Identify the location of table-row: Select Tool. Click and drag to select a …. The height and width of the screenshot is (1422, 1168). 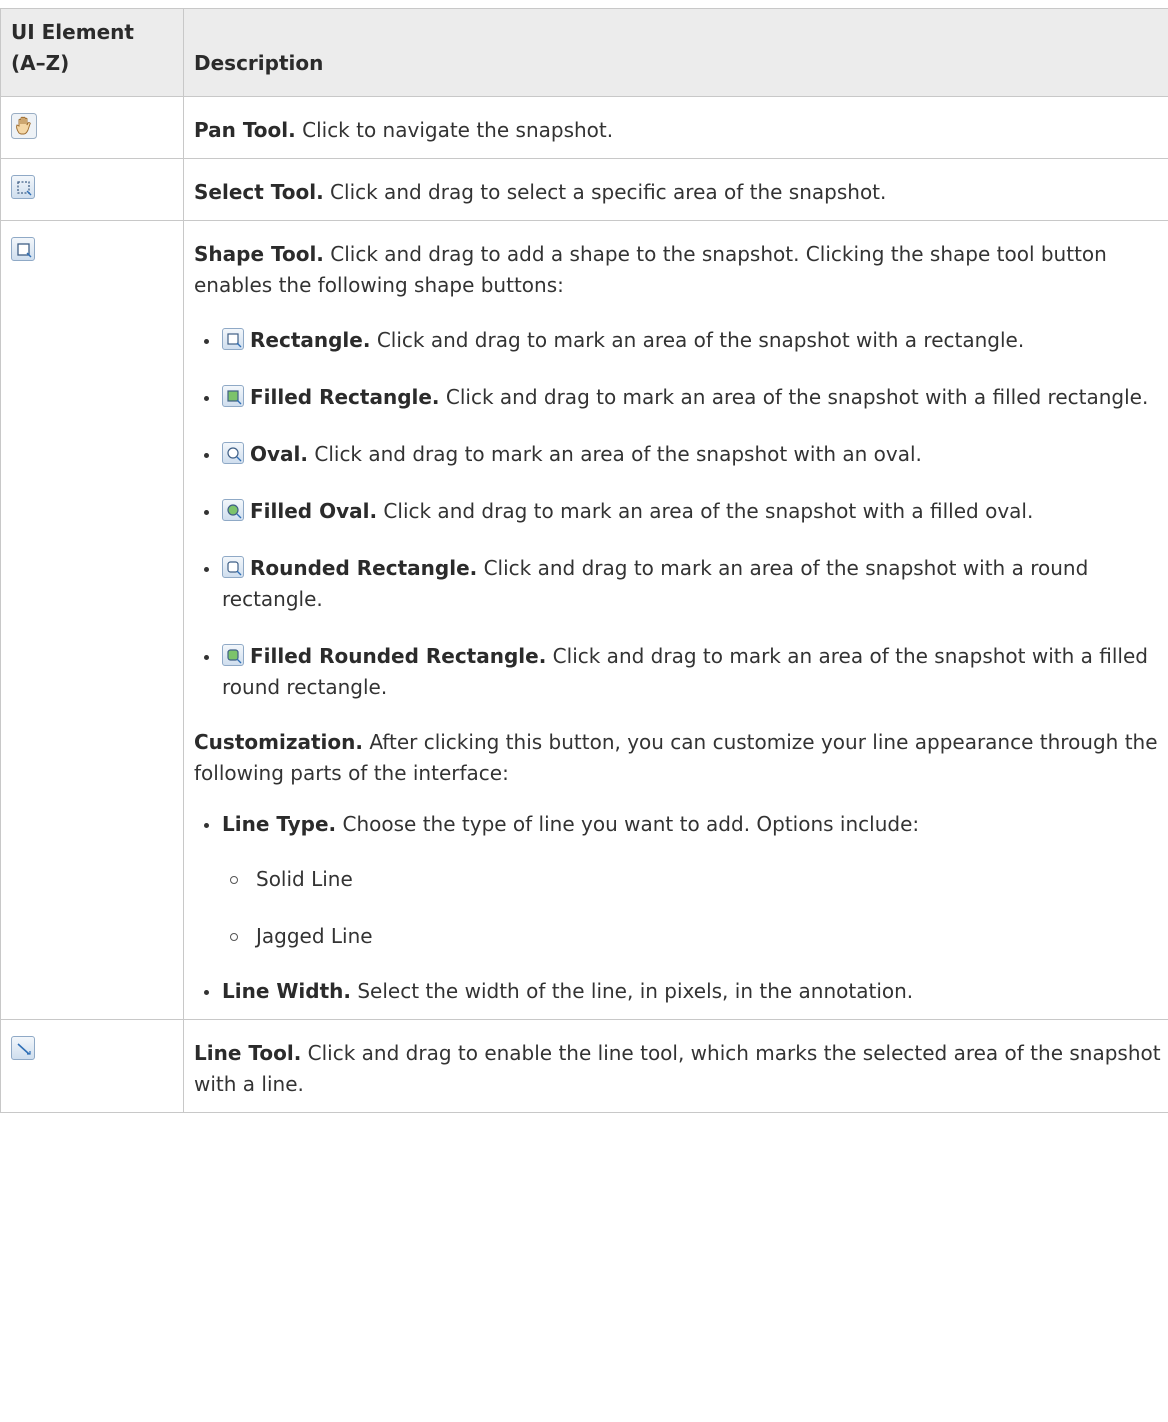
(584, 189).